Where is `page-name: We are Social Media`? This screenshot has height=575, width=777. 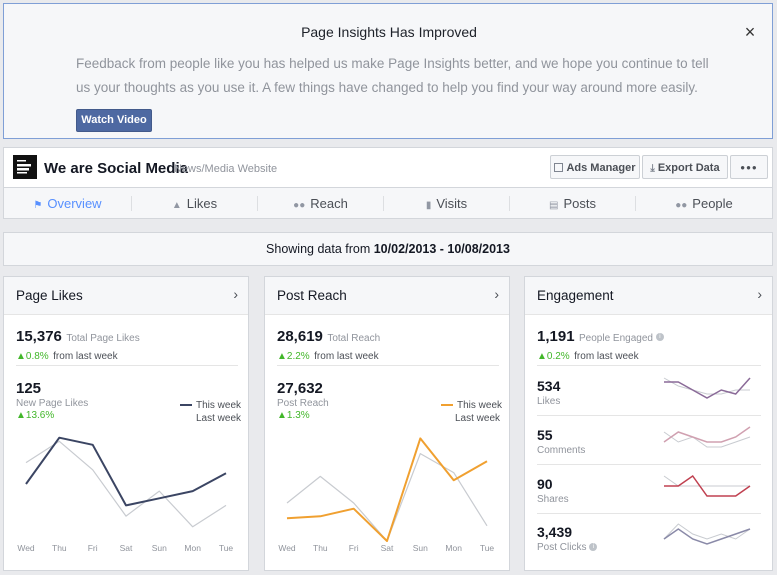 page-name: We are Social Media is located at coordinates (116, 168).